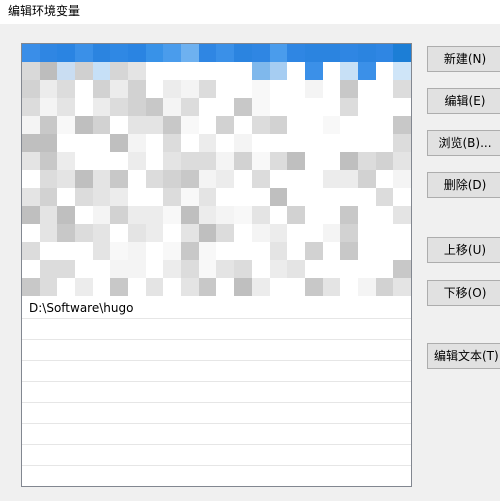 The width and height of the screenshot is (500, 501). Describe the element at coordinates (463, 250) in the screenshot. I see `move-up-button: 上移(U)` at that location.